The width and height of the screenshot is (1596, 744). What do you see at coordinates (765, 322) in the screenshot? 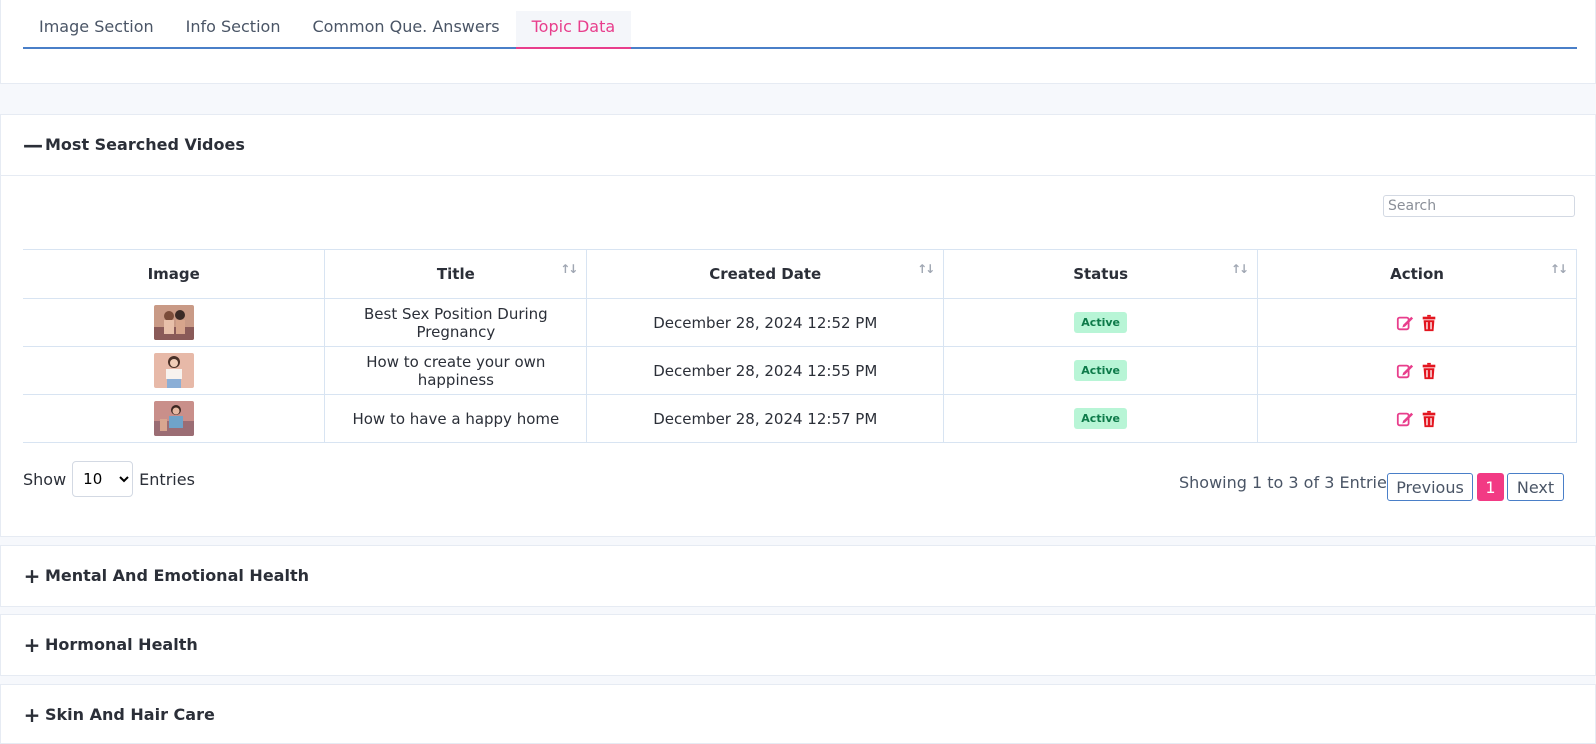
I see `row-created-date: December 28, 2024 12:52 PM` at bounding box center [765, 322].